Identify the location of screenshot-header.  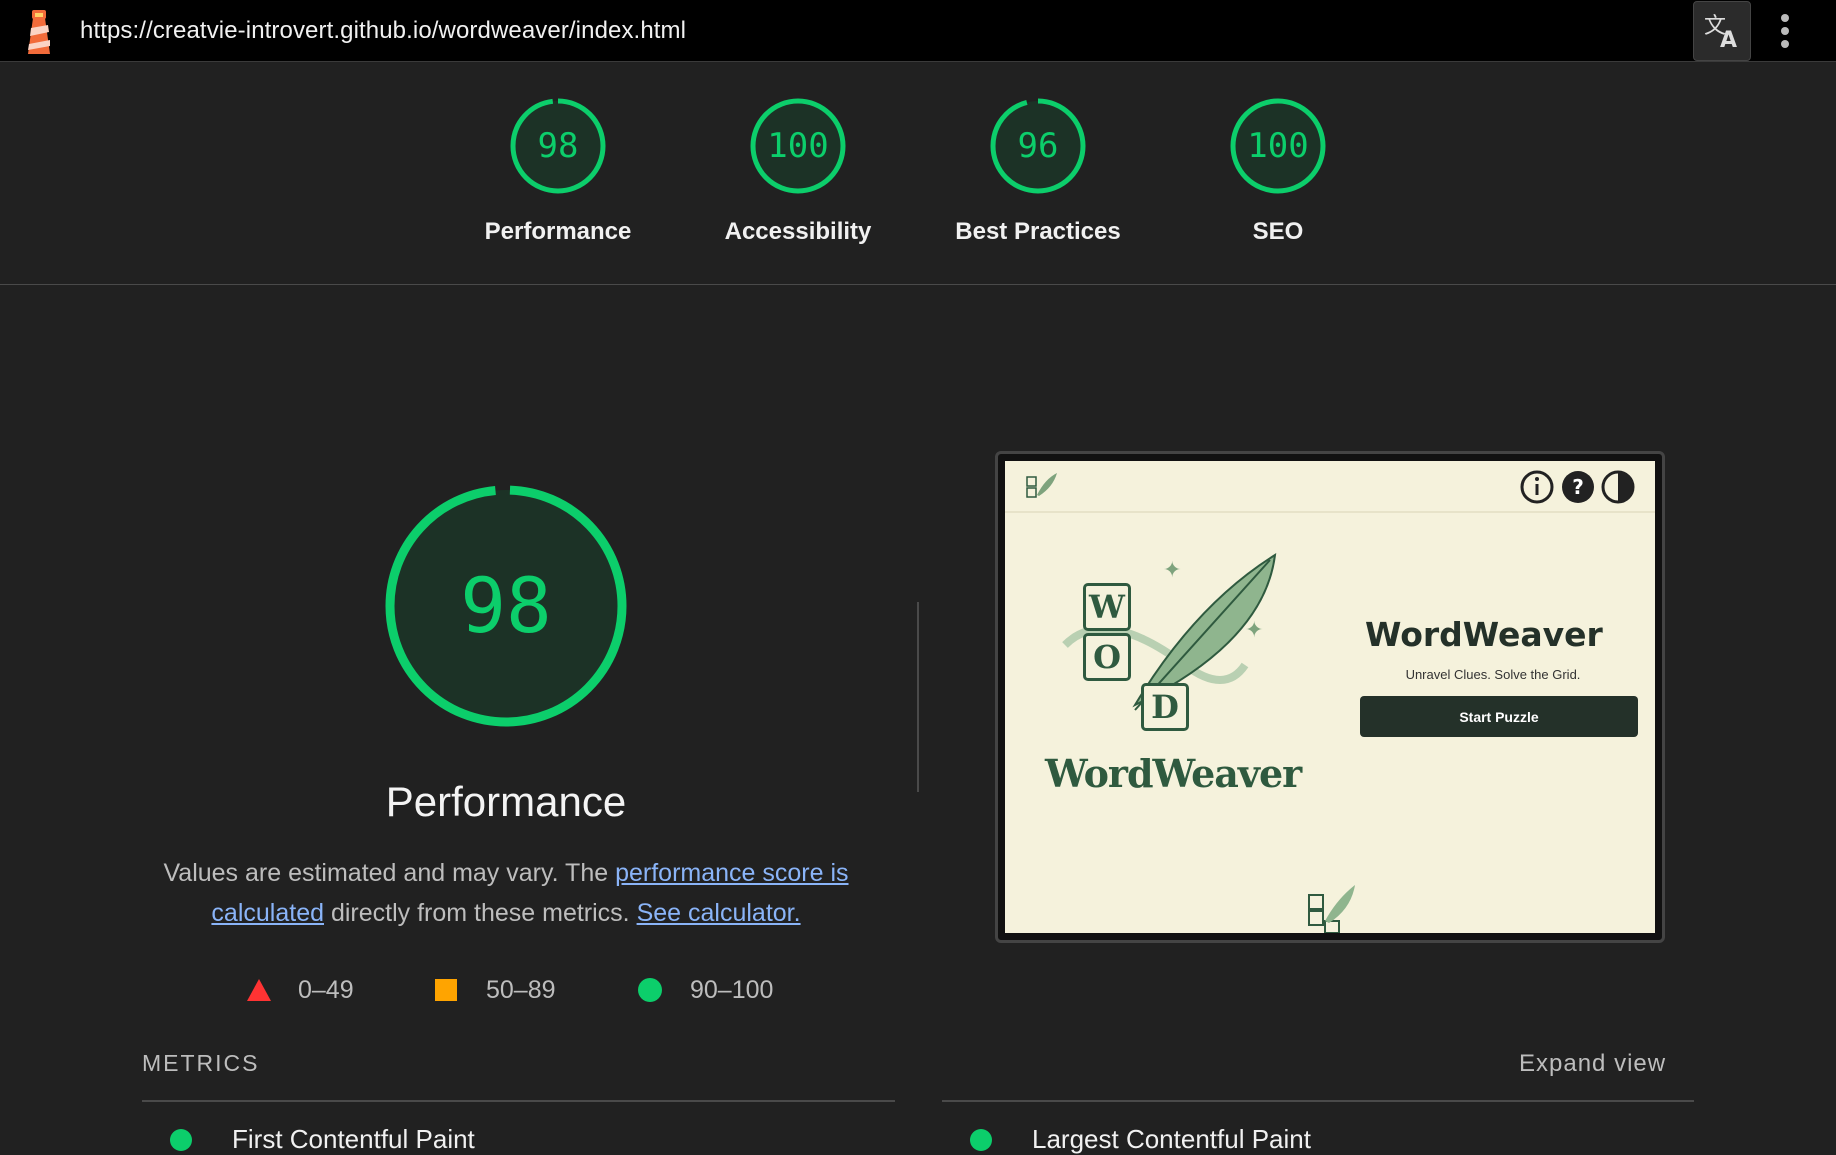
(1330, 487).